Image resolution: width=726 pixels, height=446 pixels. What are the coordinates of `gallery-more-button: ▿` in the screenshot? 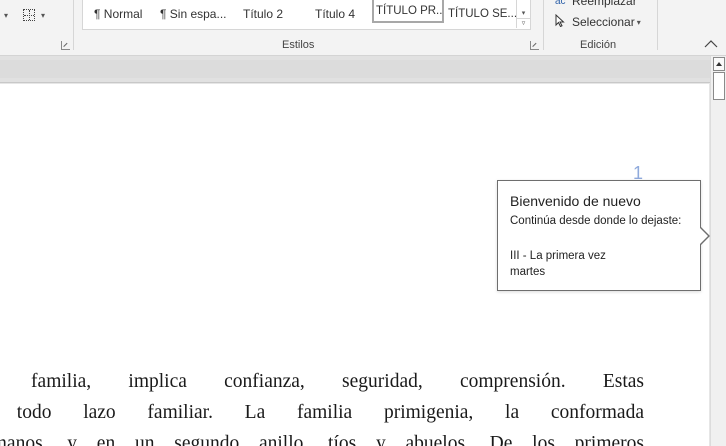 It's located at (523, 22).